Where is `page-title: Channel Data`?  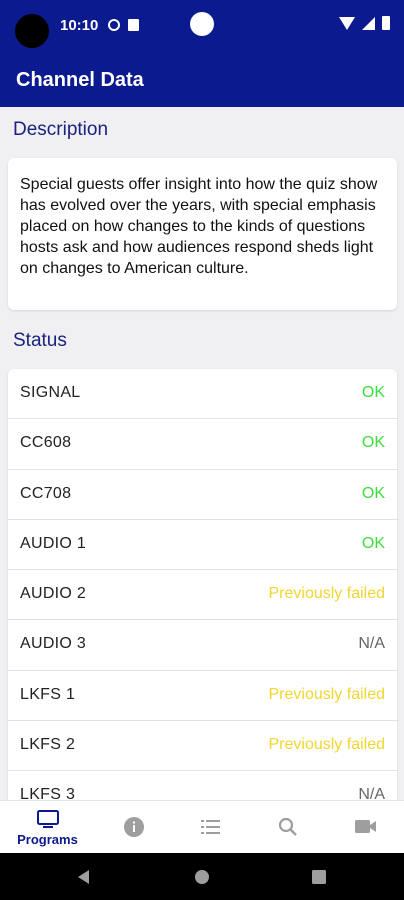 page-title: Channel Data is located at coordinates (80, 80).